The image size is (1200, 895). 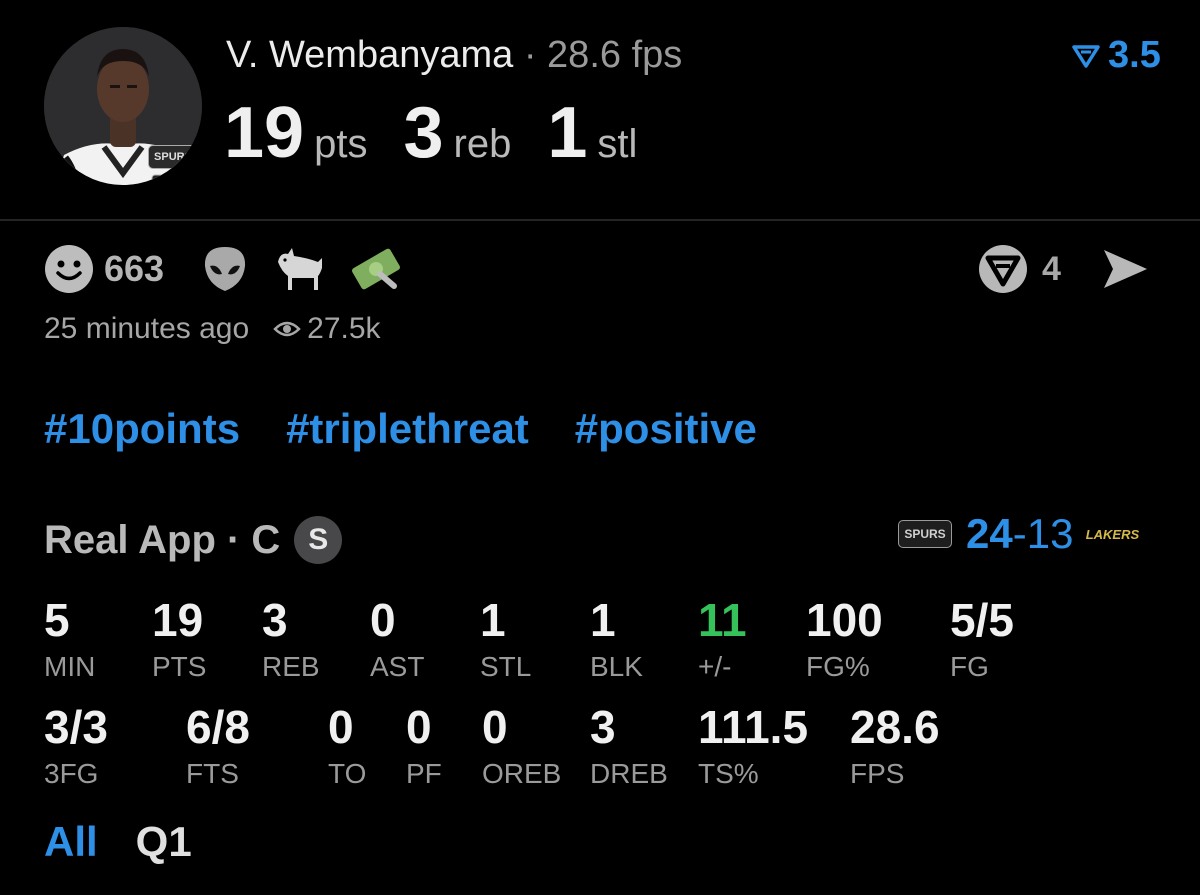 I want to click on stat-pts-value: 19, so click(x=264, y=133).